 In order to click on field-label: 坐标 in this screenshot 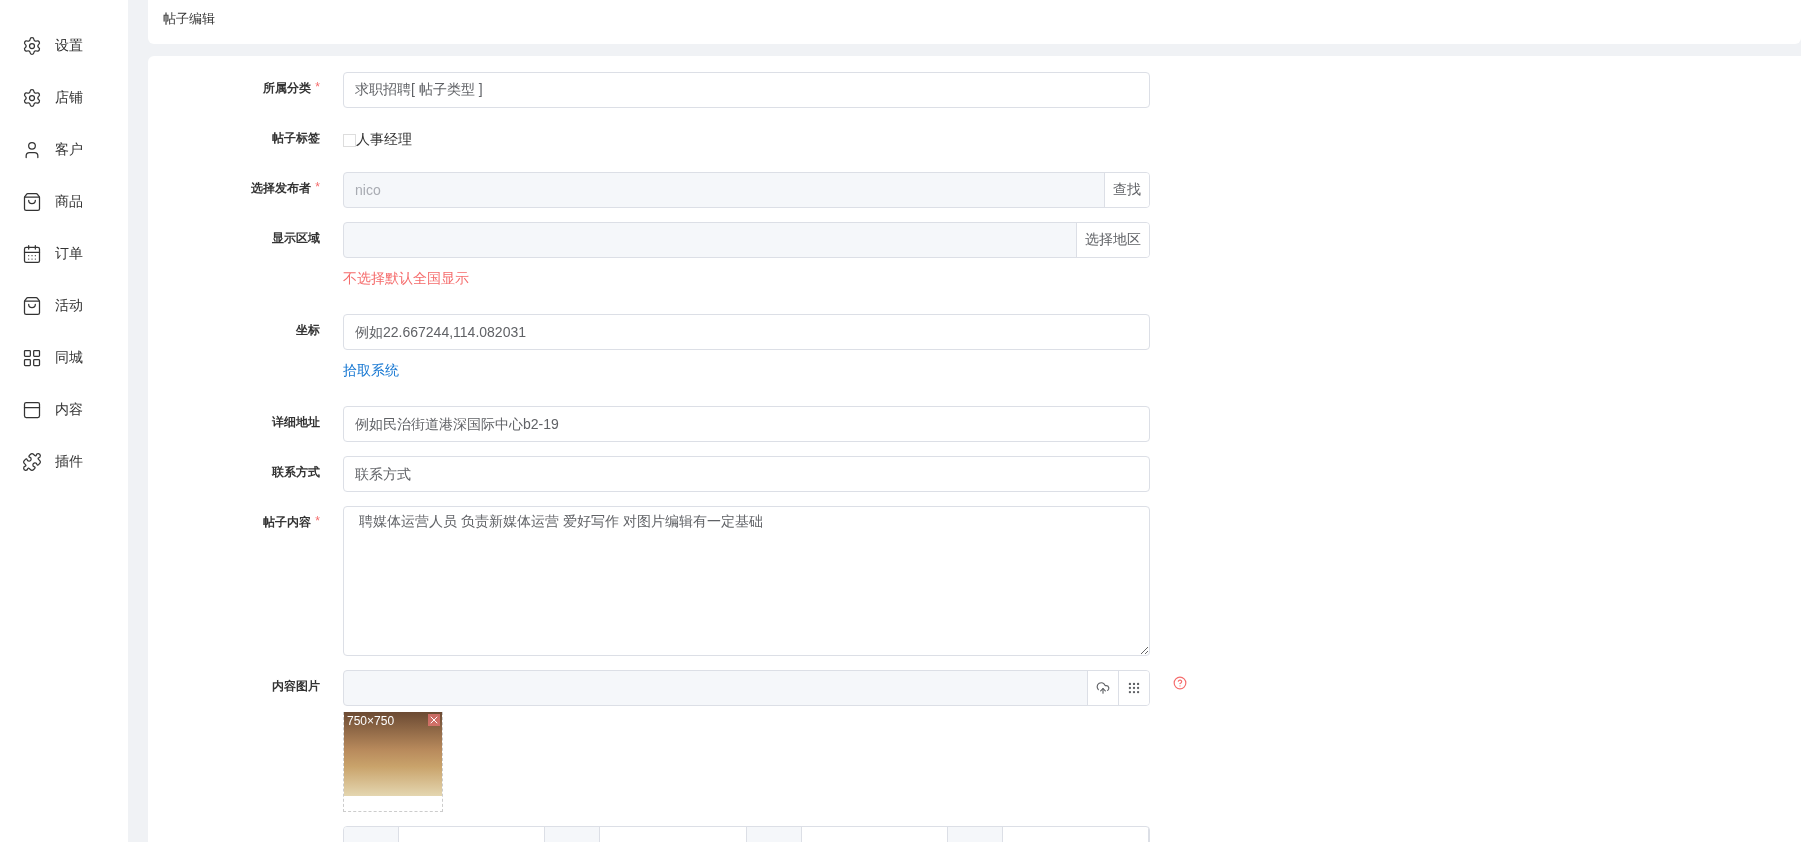, I will do `click(308, 330)`.